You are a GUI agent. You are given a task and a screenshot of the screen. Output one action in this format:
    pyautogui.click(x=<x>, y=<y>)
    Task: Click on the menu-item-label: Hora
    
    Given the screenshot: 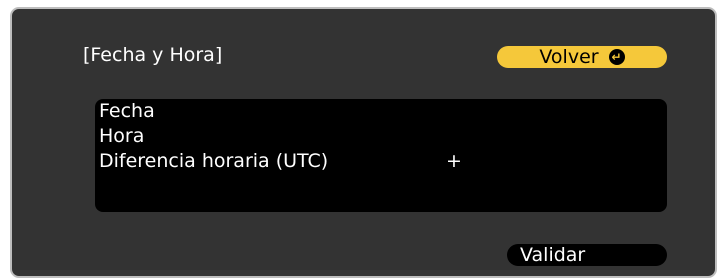 What is the action you would take?
    pyautogui.click(x=122, y=136)
    